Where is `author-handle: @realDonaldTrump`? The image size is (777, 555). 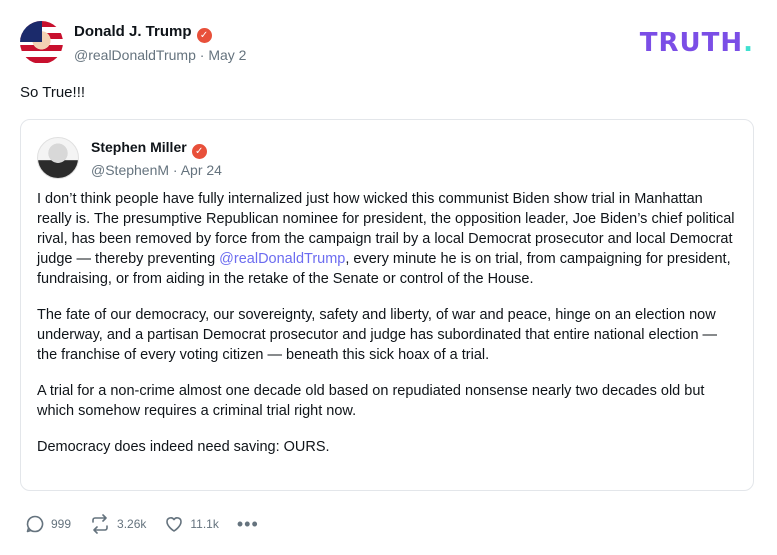 author-handle: @realDonaldTrump is located at coordinates (135, 55).